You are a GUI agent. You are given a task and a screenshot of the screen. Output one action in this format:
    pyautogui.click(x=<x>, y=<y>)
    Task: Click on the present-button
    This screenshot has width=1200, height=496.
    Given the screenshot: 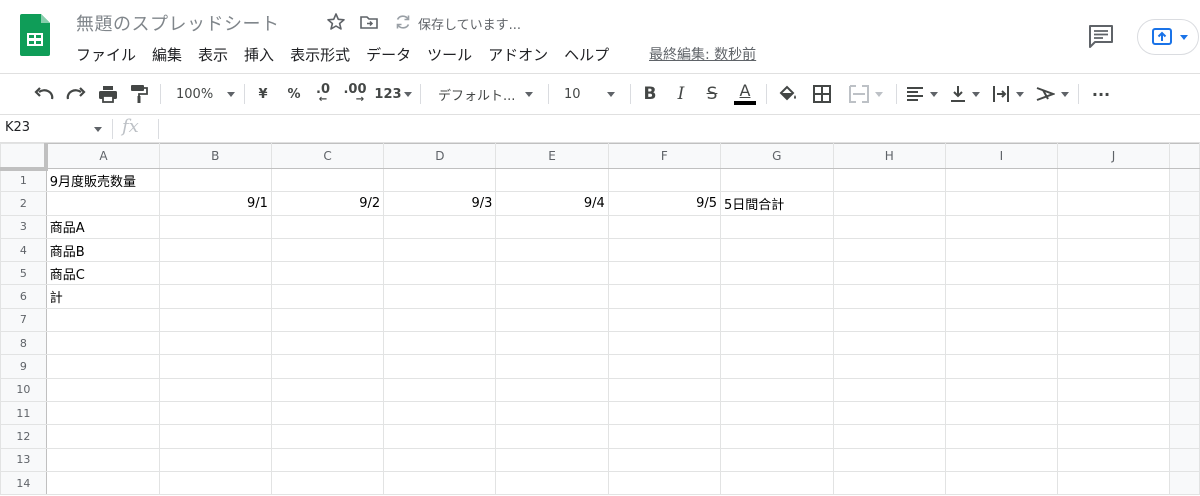 What is the action you would take?
    pyautogui.click(x=1168, y=37)
    